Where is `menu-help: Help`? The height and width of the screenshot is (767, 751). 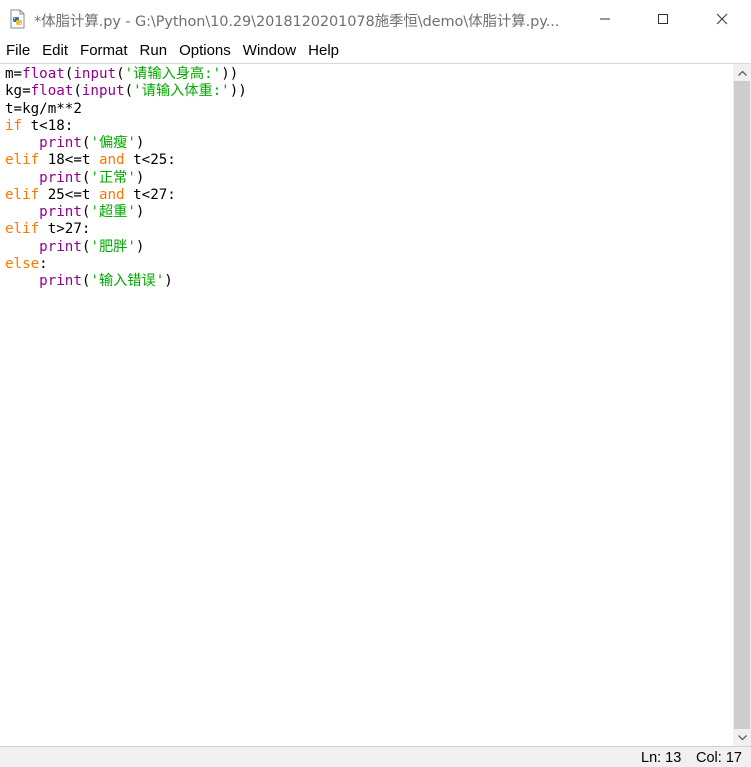 menu-help: Help is located at coordinates (323, 51).